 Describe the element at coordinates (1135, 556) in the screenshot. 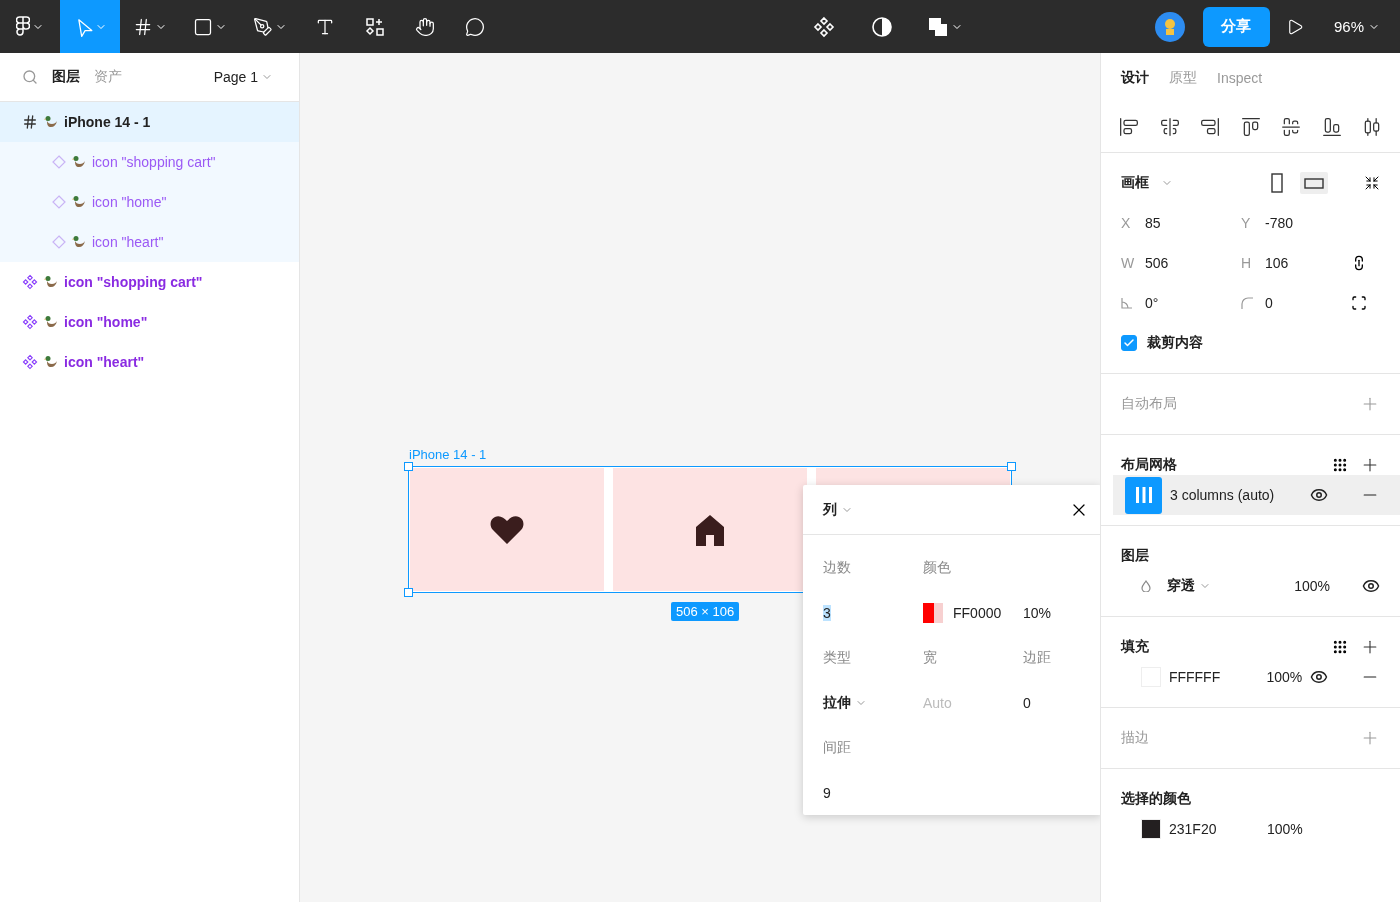

I see `section-title: 图层` at that location.